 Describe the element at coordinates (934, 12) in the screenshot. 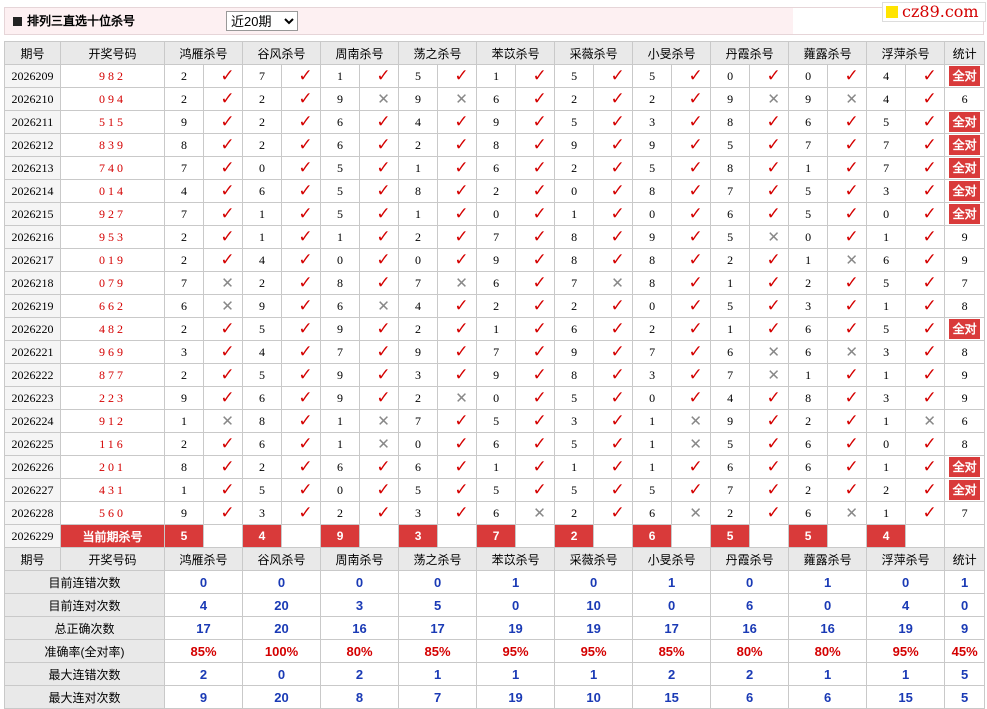

I see `site-logo: cz89.com` at that location.